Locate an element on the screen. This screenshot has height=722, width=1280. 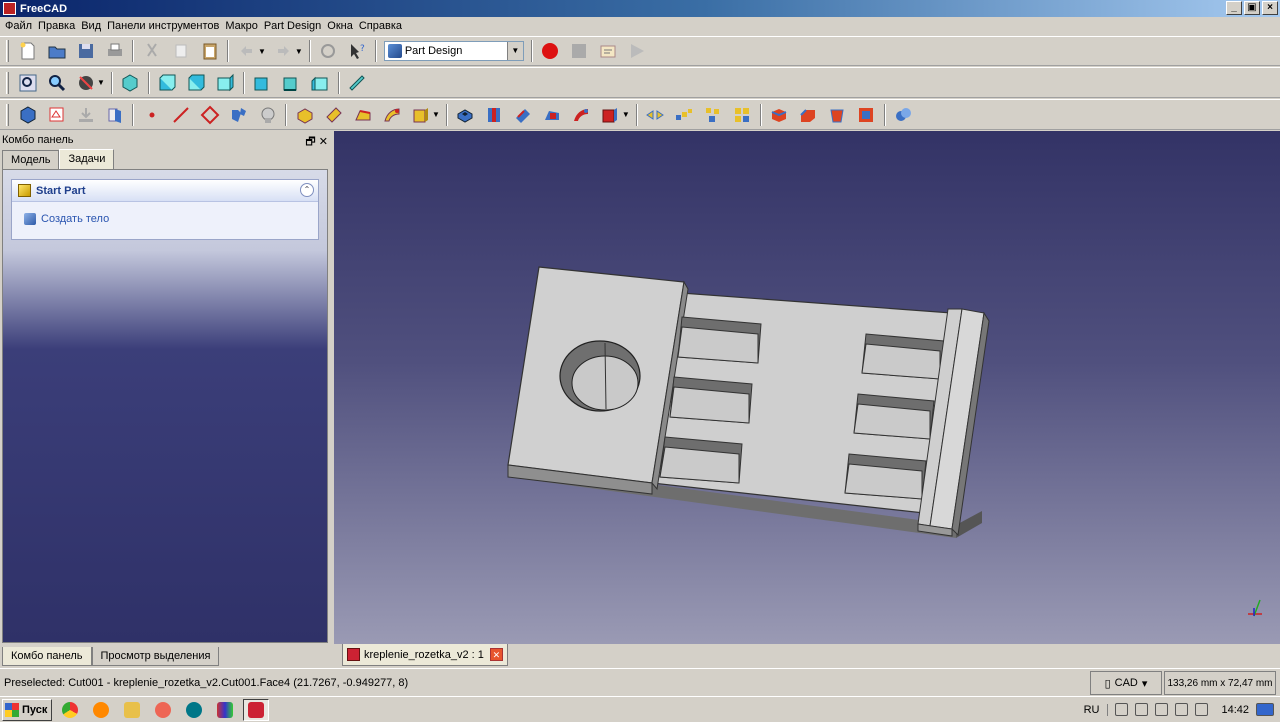
tab-selection-view: Просмотр выделения is located at coordinates (155, 656).